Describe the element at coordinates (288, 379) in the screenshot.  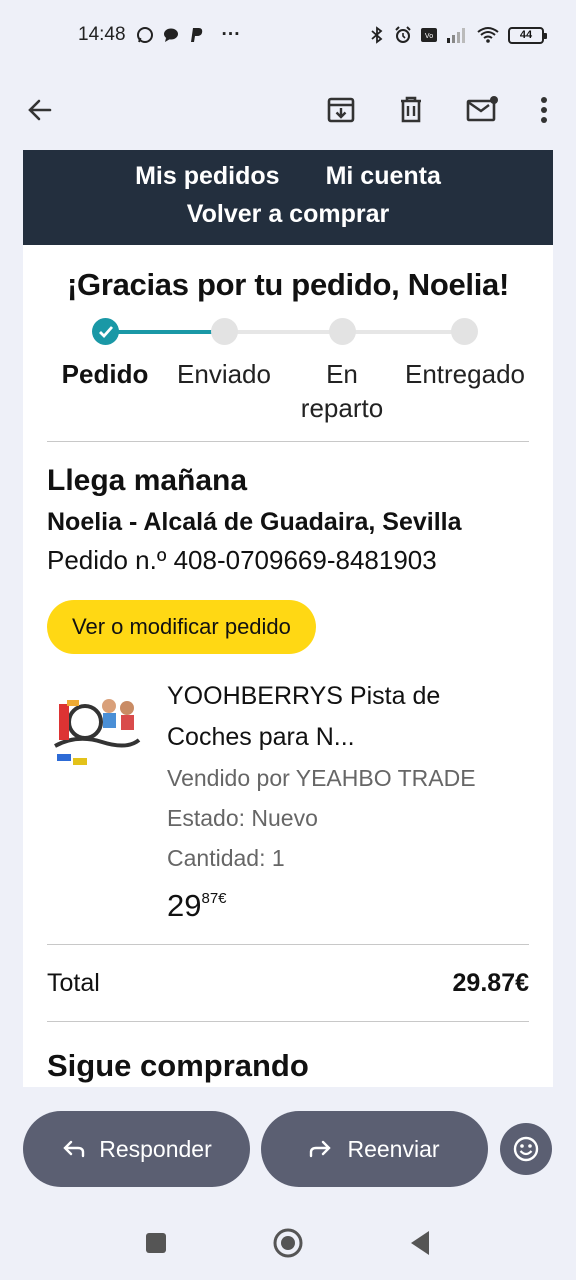
I see `order-progress-tracker: Pedido Enviado En reparto Entregado` at that location.